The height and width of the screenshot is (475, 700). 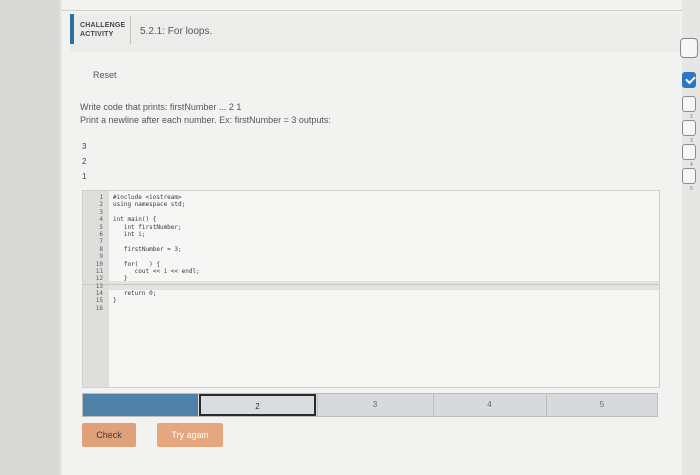 I want to click on level-4-icon, so click(x=689, y=152).